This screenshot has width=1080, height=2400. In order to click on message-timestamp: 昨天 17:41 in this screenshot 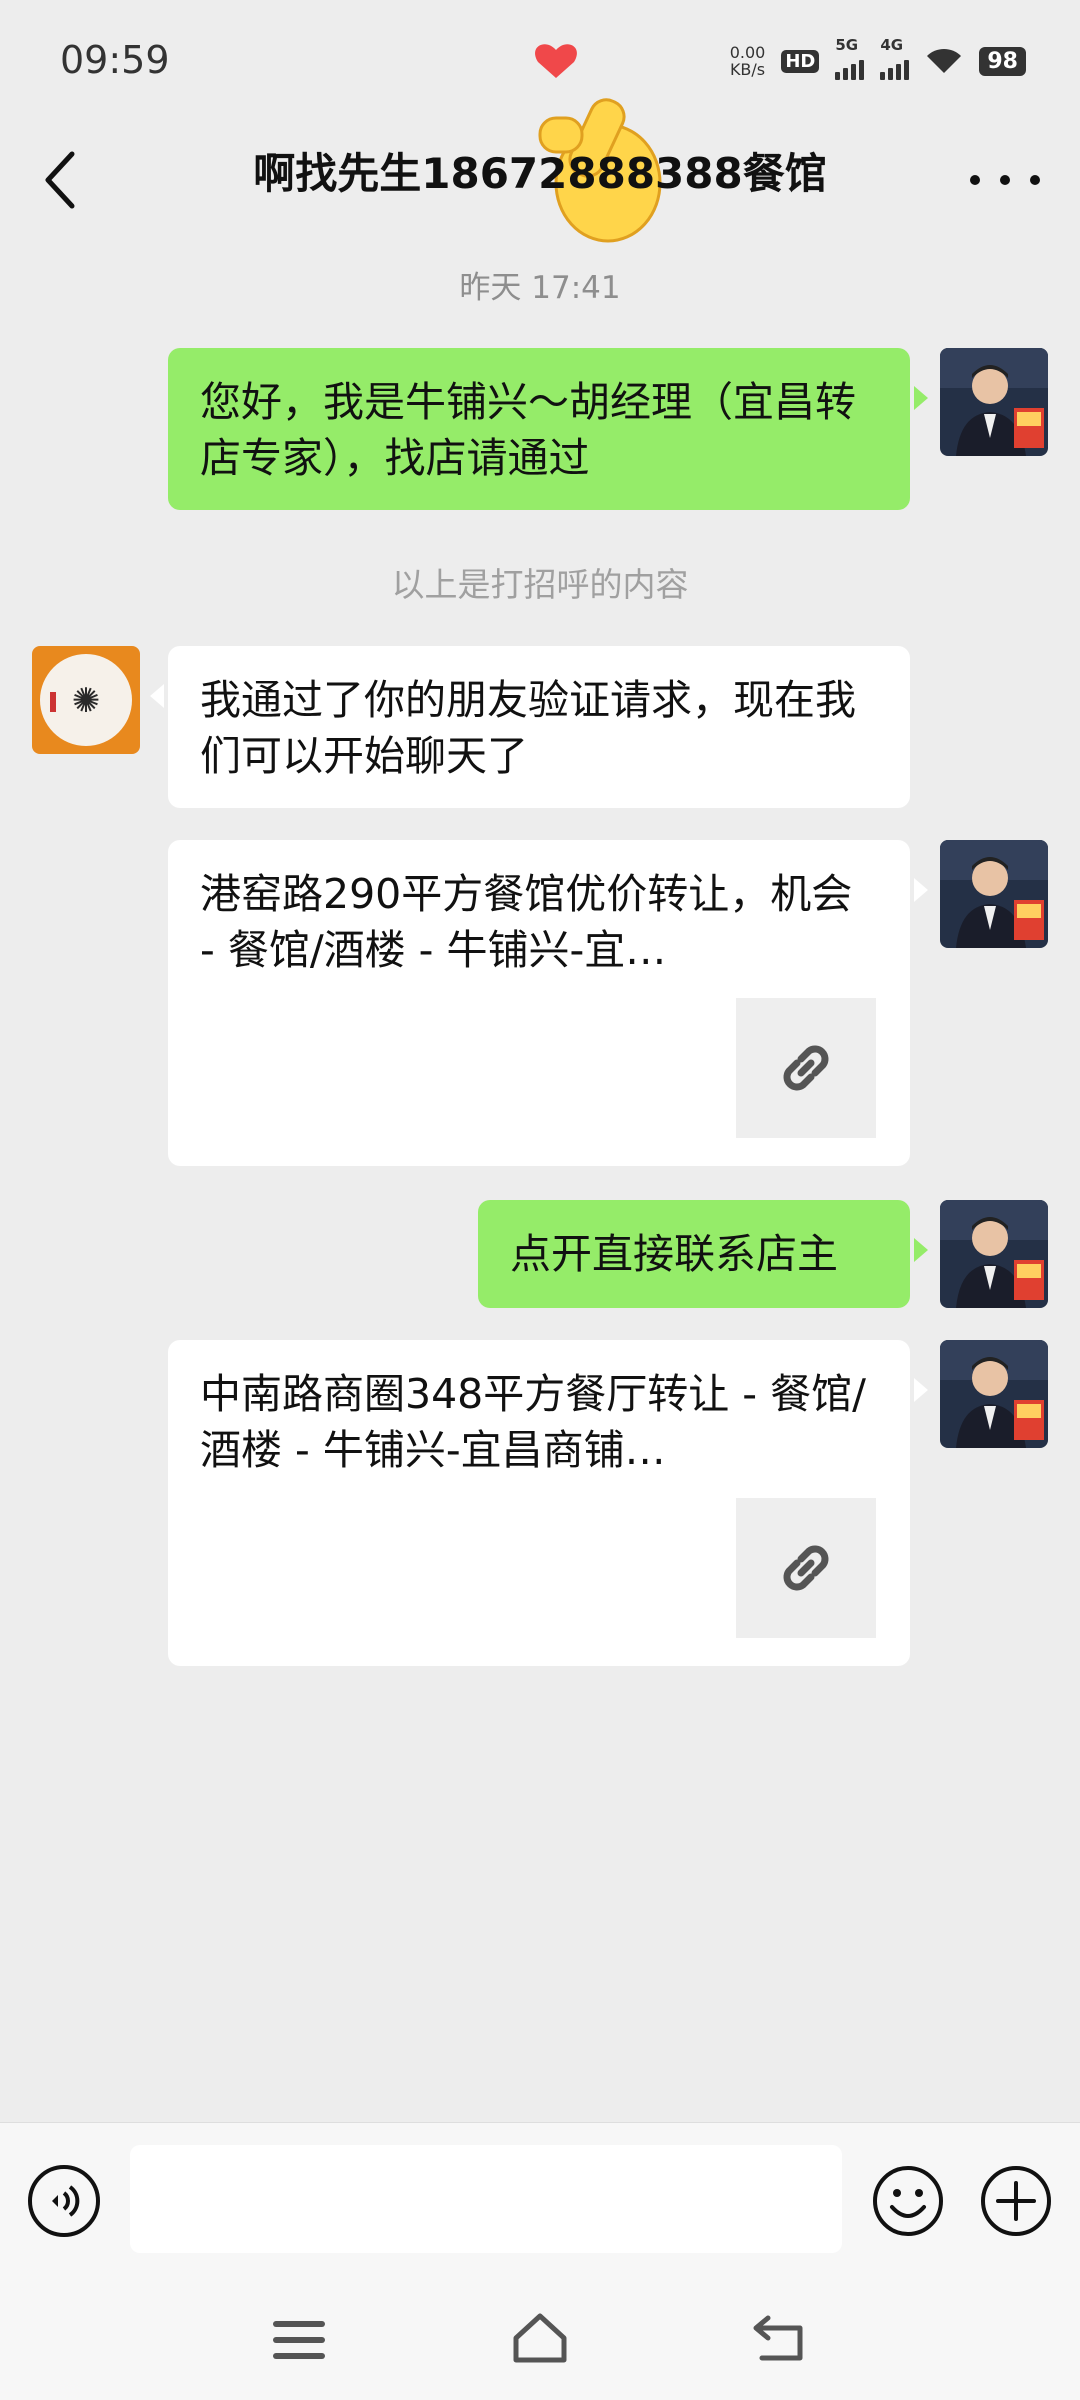, I will do `click(540, 288)`.